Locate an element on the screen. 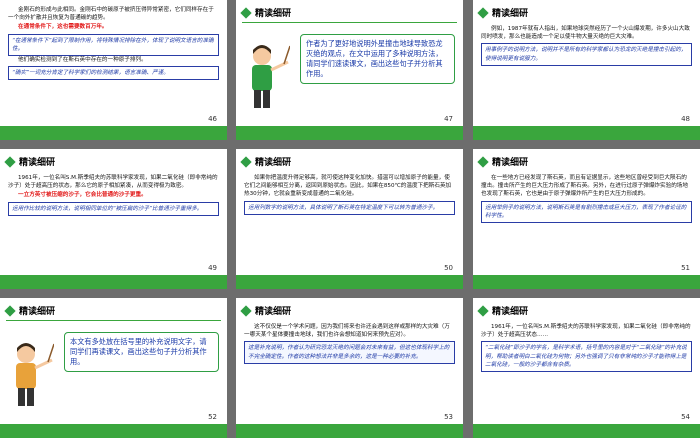 This screenshot has width=700, height=438. slide-54-footer-bar is located at coordinates (586, 431).